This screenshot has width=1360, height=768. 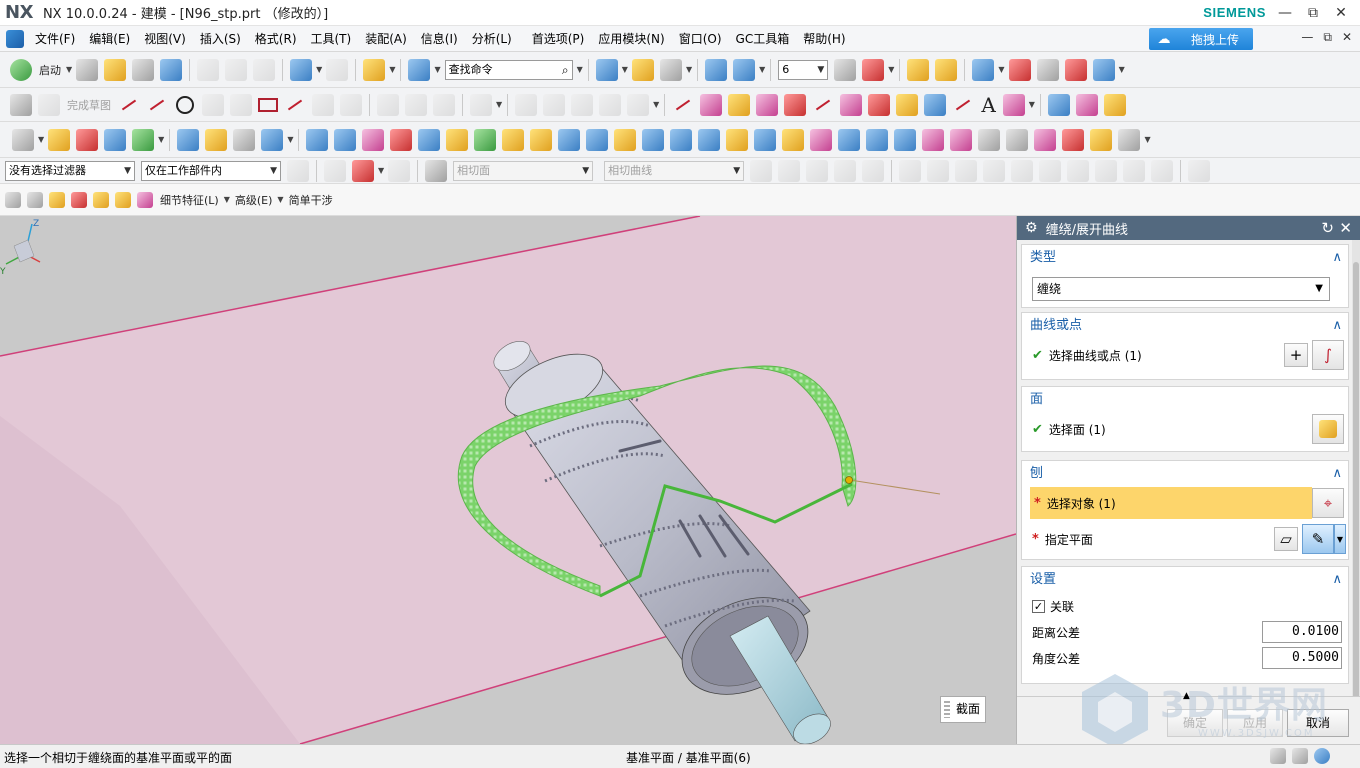 What do you see at coordinates (653, 139) in the screenshot?
I see `thicken-icon` at bounding box center [653, 139].